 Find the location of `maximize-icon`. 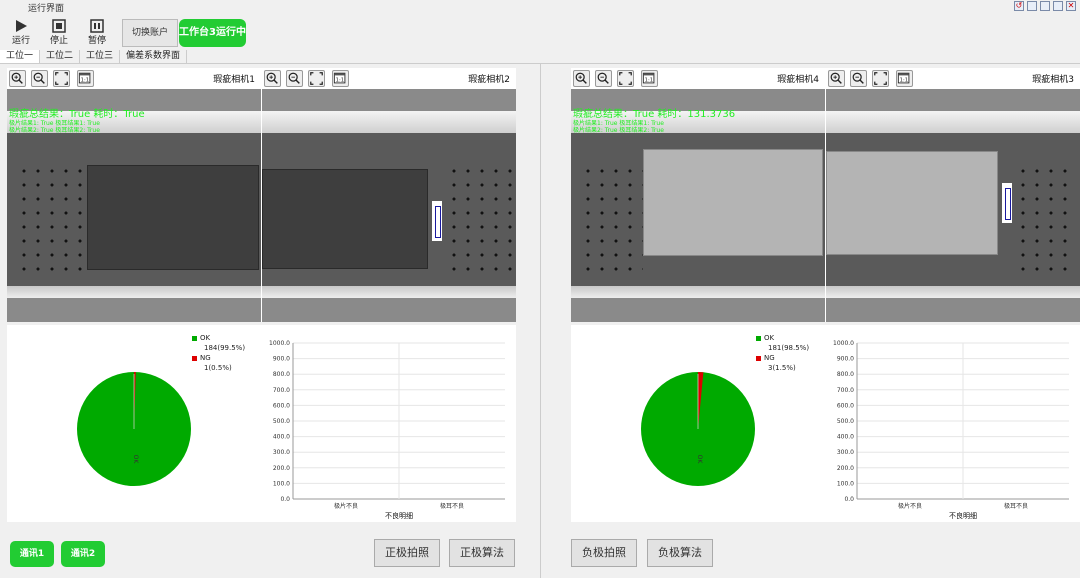

maximize-icon is located at coordinates (1058, 6).